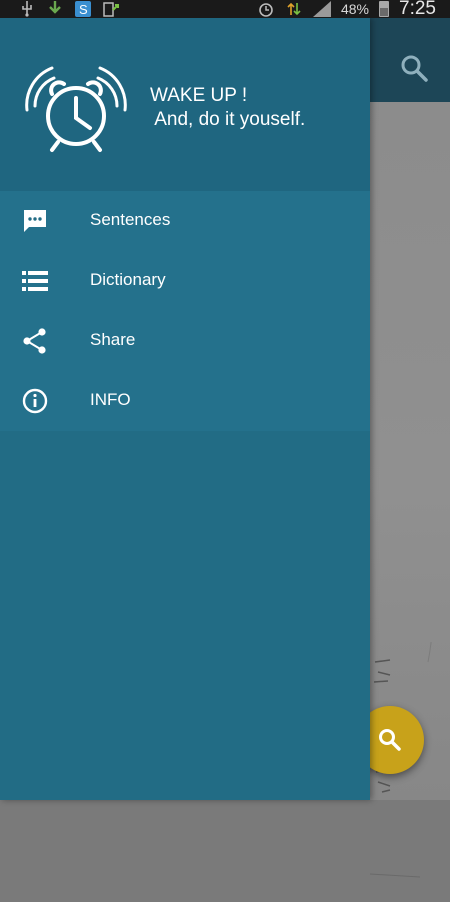 This screenshot has height=902, width=450. What do you see at coordinates (110, 399) in the screenshot?
I see `menu-item-label: INFO` at bounding box center [110, 399].